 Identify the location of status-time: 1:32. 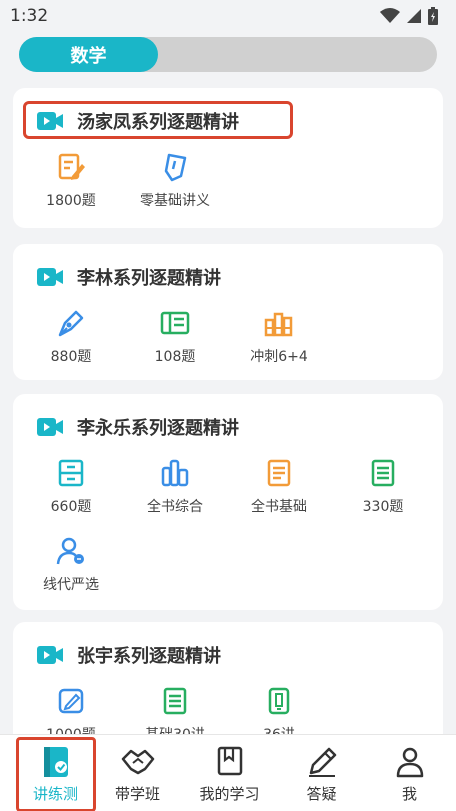
(29, 16).